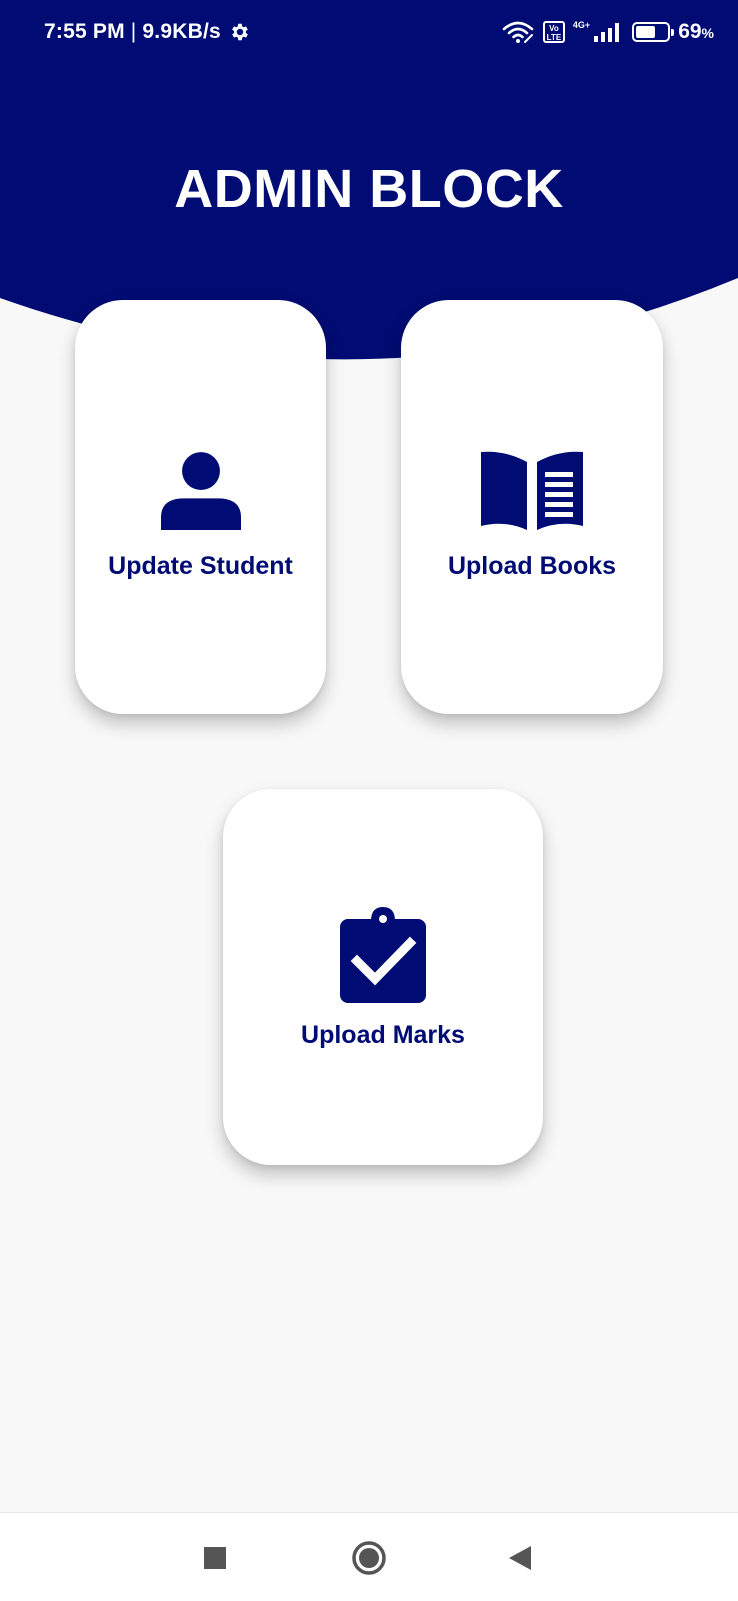  I want to click on status-left: 7:55 PM | 9.9KB/s, so click(147, 32).